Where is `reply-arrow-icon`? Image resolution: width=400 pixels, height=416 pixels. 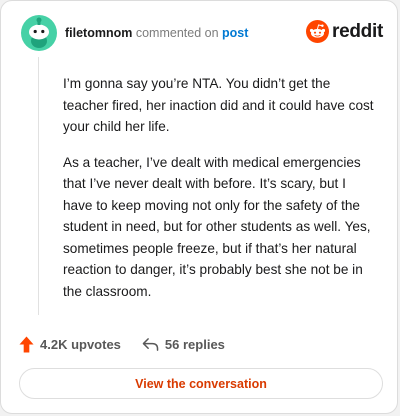 reply-arrow-icon is located at coordinates (150, 344).